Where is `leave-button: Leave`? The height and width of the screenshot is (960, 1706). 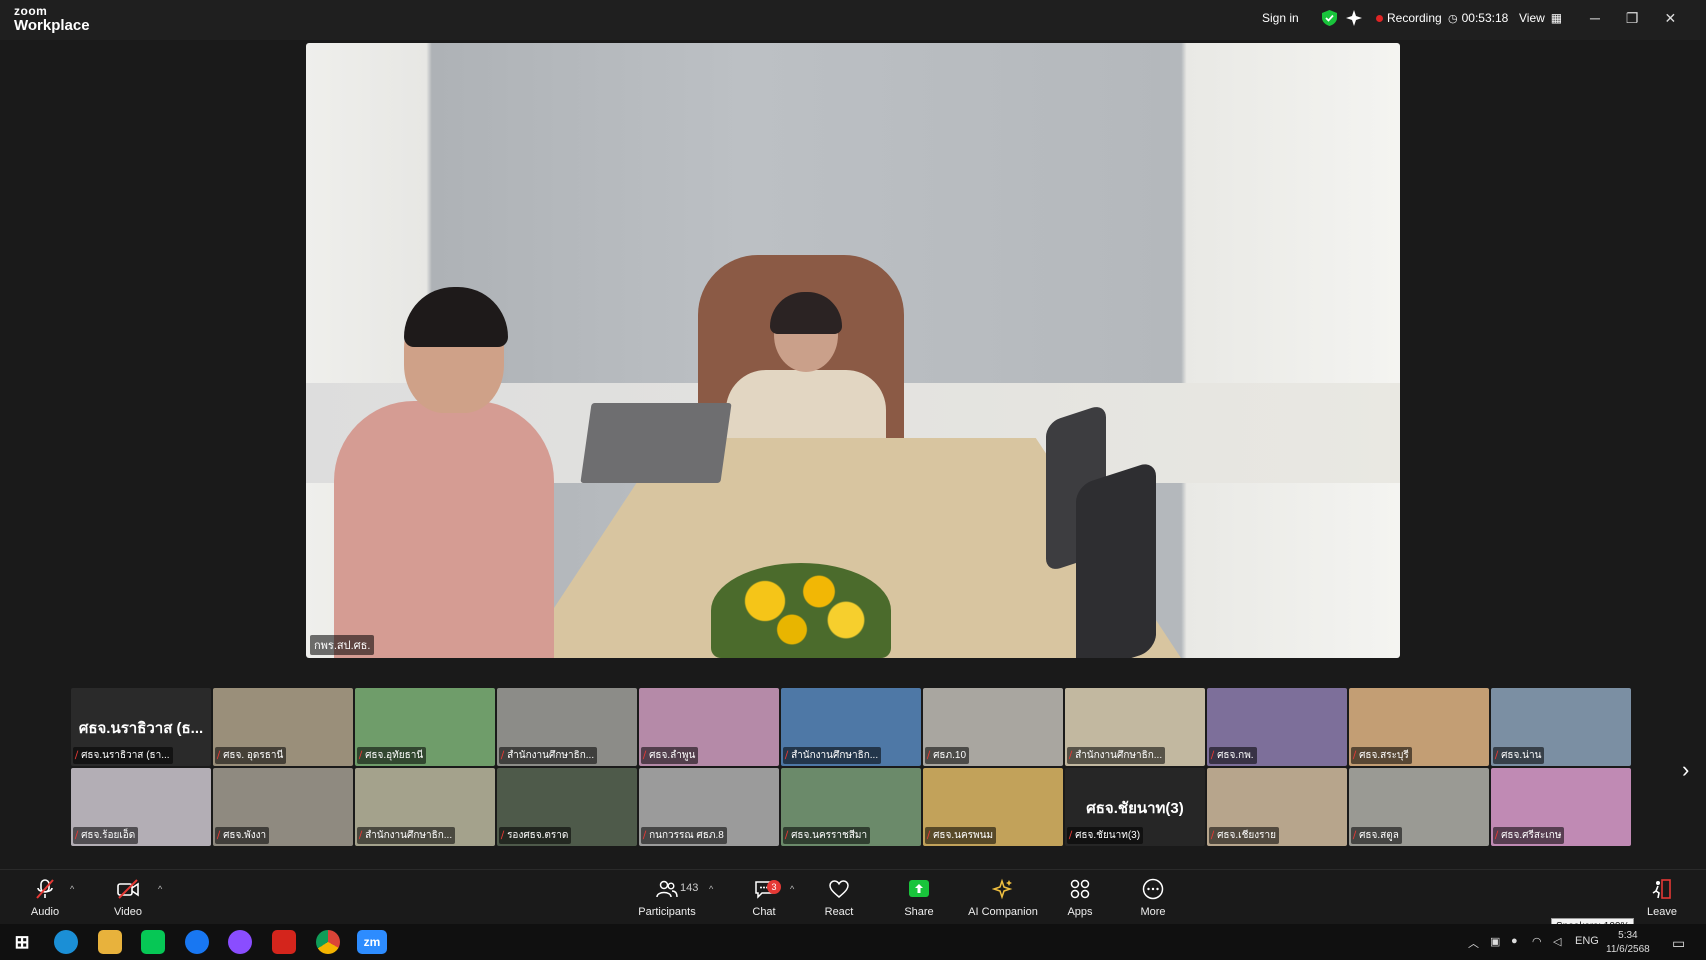
leave-button: Leave is located at coordinates (1662, 898).